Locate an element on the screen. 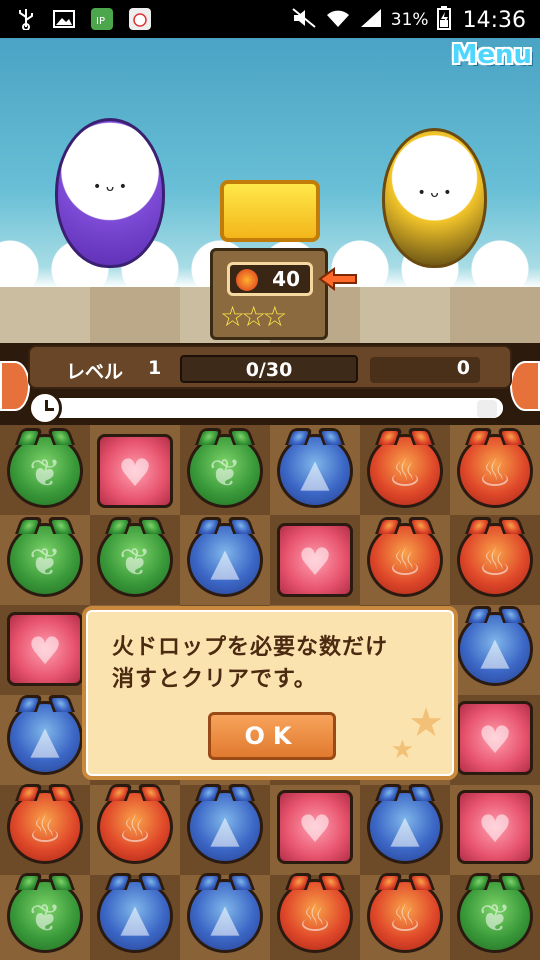 The width and height of the screenshot is (540, 960). goal-count: 40 is located at coordinates (286, 279).